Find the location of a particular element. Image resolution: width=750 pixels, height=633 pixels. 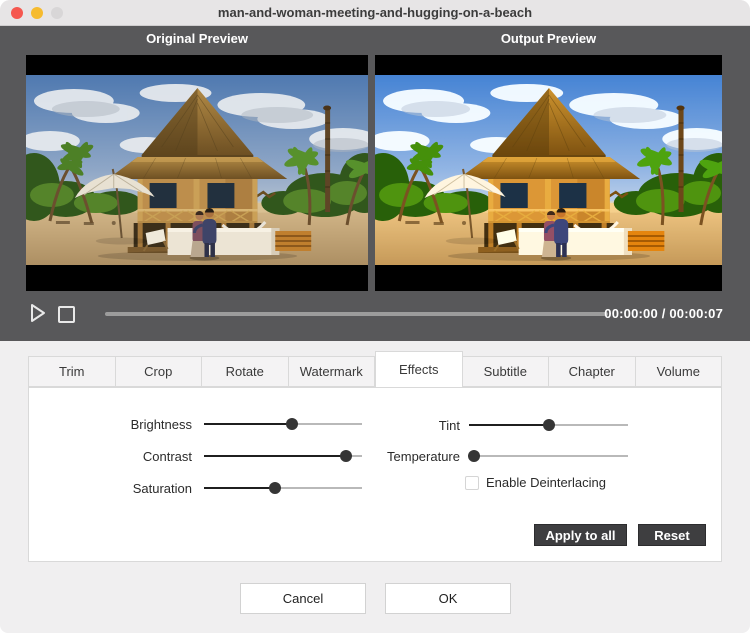

temperature-slider is located at coordinates (547, 456).